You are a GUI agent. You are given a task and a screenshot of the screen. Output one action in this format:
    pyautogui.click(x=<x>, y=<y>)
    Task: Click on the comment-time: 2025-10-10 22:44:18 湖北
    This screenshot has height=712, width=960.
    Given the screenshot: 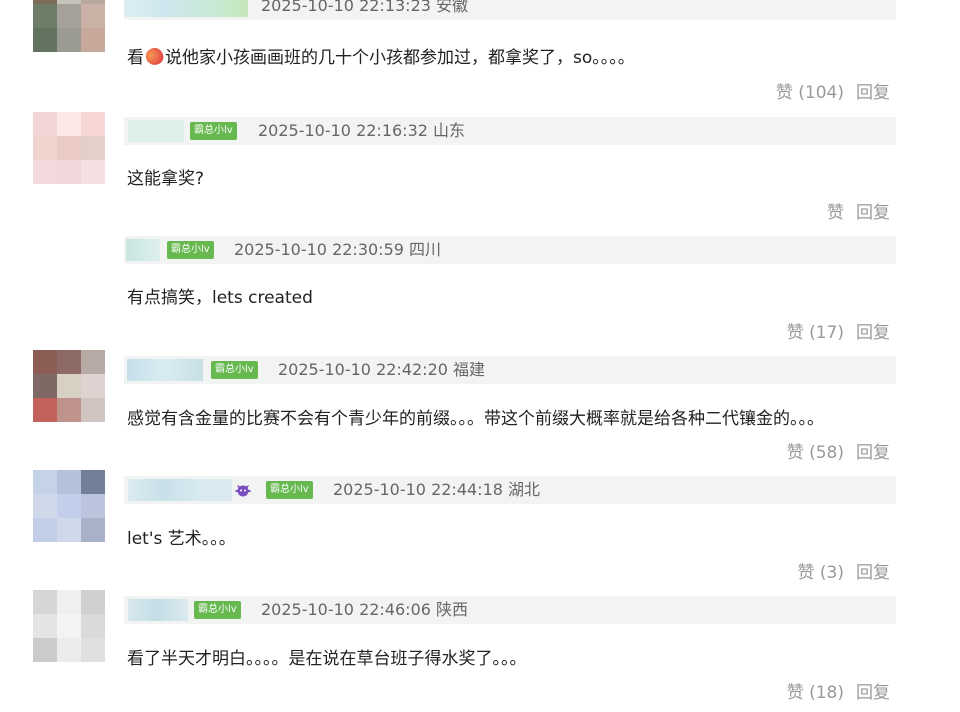 What is the action you would take?
    pyautogui.click(x=437, y=489)
    